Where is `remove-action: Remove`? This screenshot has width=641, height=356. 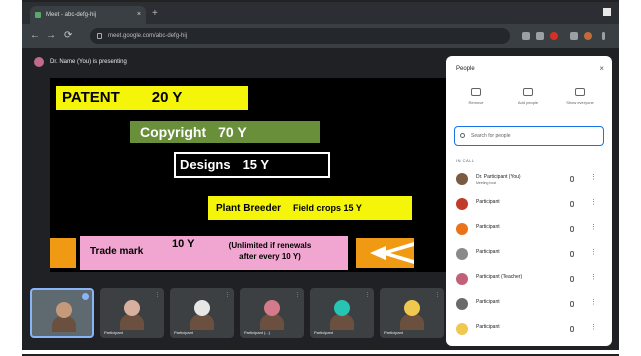
remove-action: Remove is located at coordinates (476, 96).